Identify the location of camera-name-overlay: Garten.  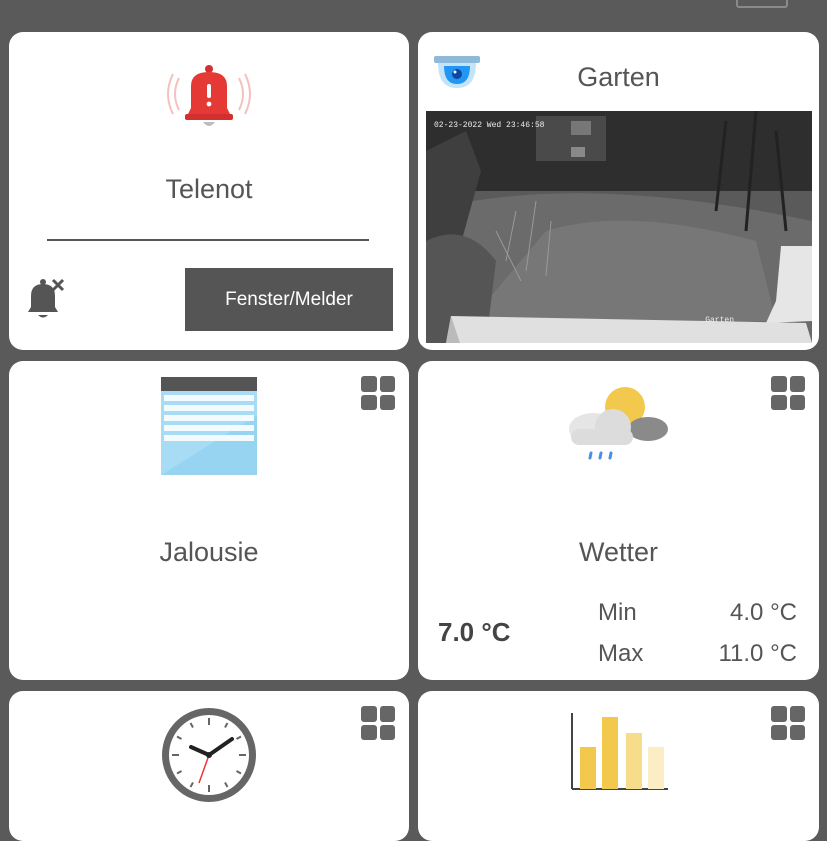
(719, 320).